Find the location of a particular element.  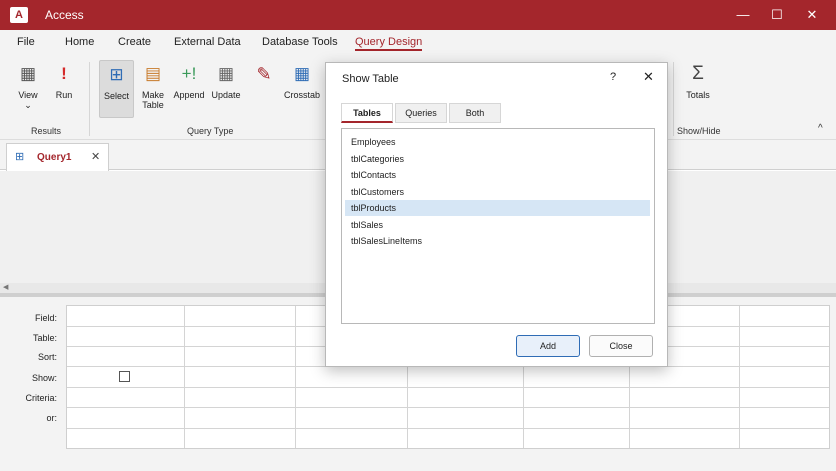

view-label: View is located at coordinates (28, 95).